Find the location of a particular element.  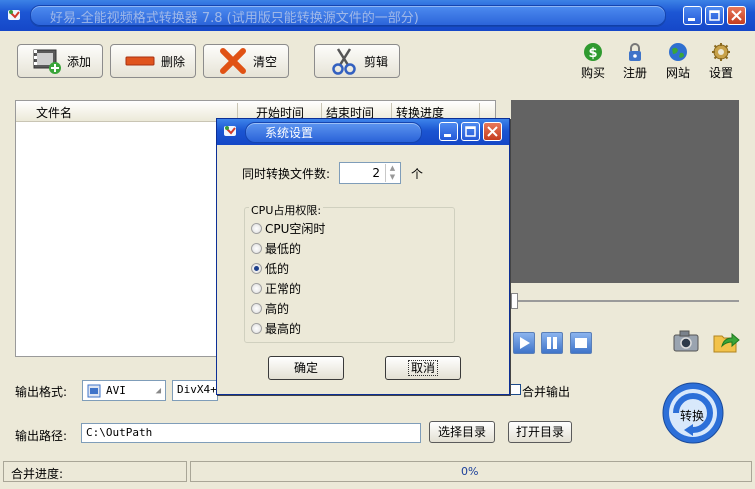

spinner-down-button: ▼ is located at coordinates (392, 177).